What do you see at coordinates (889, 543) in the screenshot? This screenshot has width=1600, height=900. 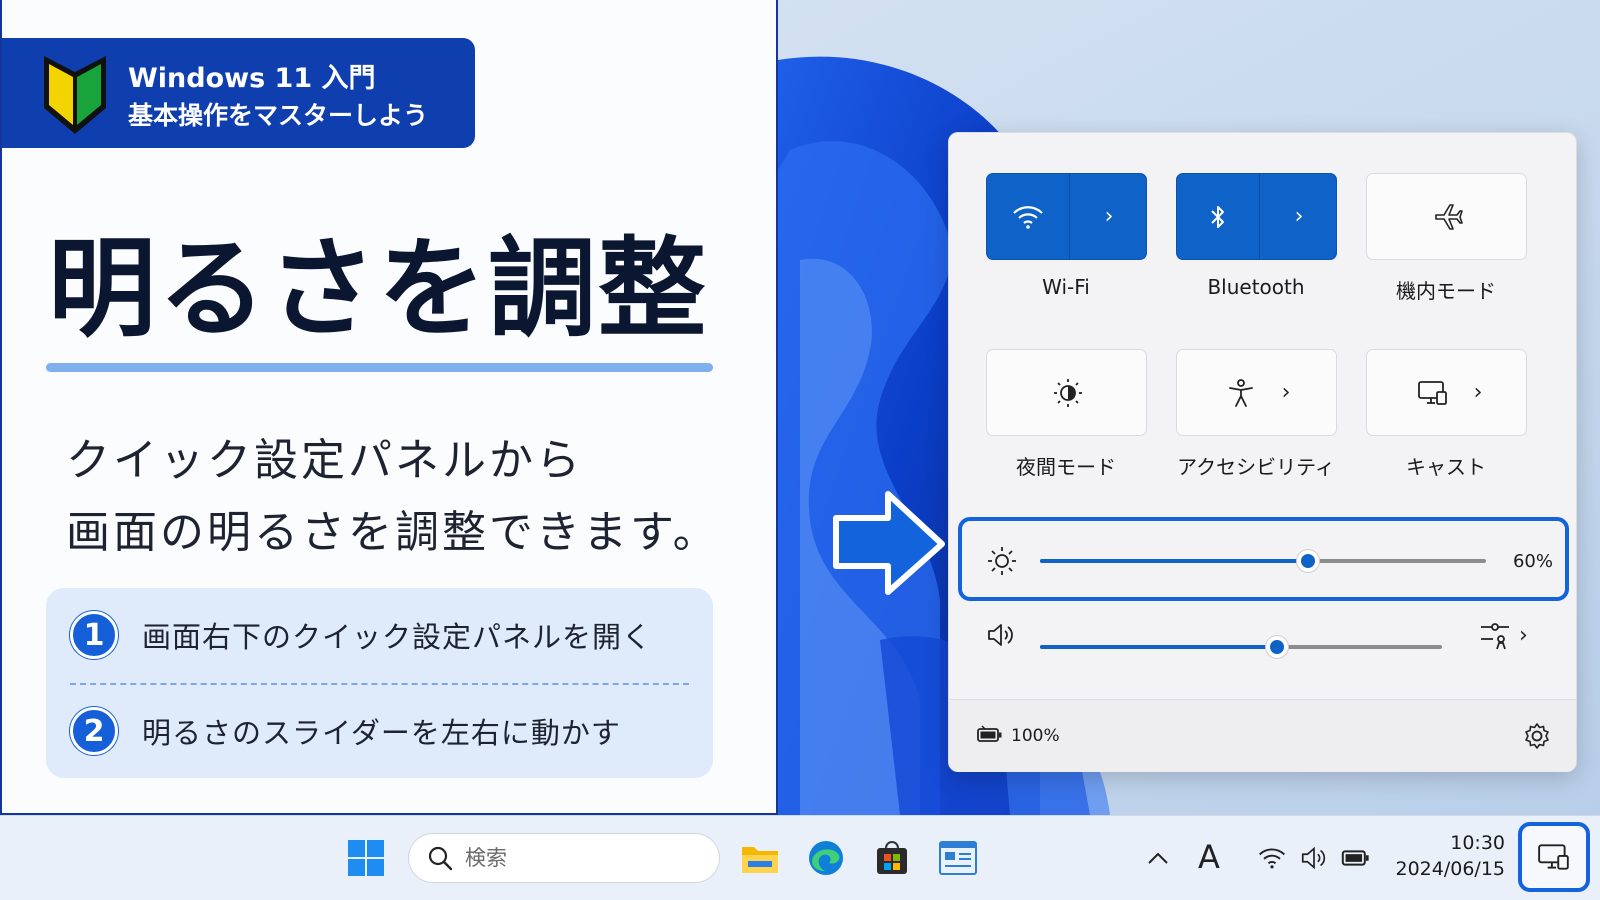 I see `callout-arrow-icon` at bounding box center [889, 543].